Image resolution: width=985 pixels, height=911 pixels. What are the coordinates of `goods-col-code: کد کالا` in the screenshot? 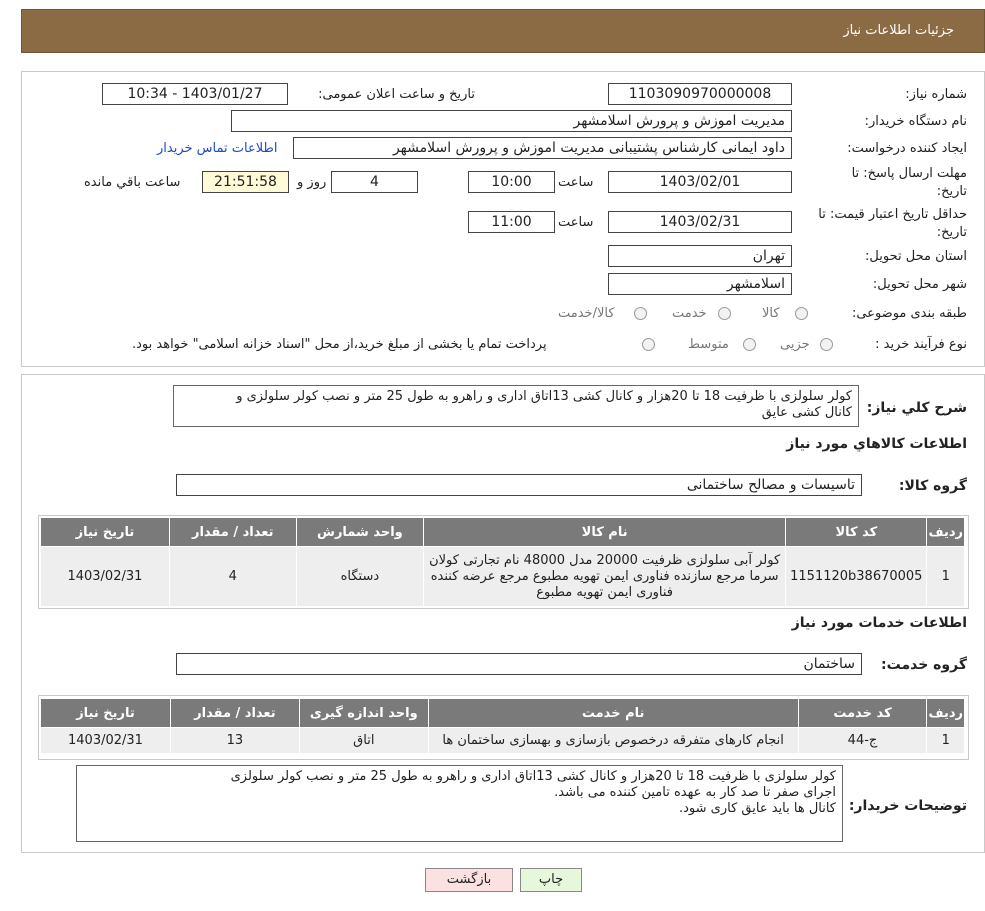 It's located at (856, 532).